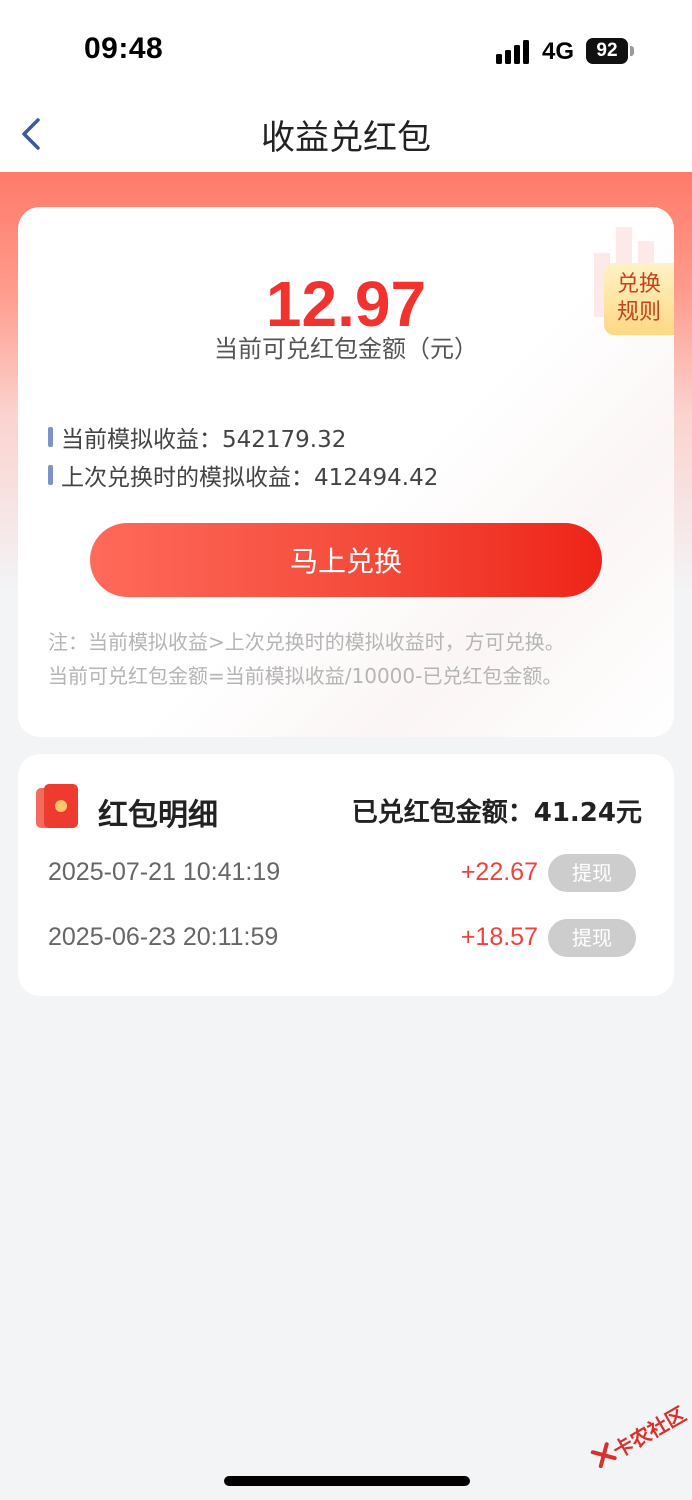  I want to click on last-earnings-row: 上次兑换时的模拟收益：412494.42, so click(243, 475).